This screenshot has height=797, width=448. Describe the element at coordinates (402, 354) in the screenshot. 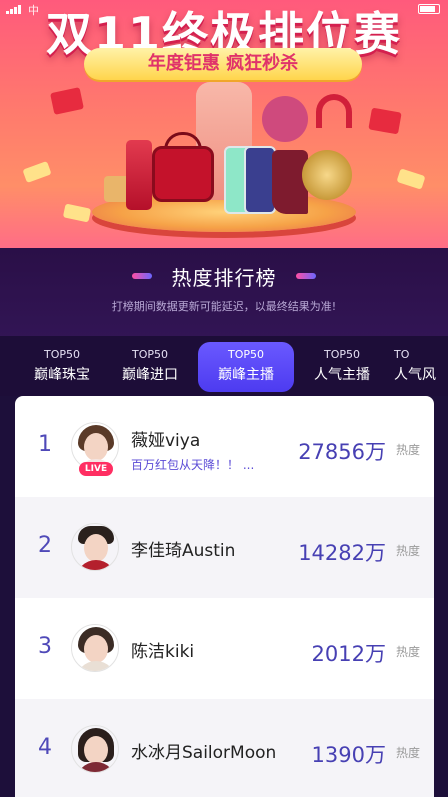

I see `tab-top-label: TO` at that location.